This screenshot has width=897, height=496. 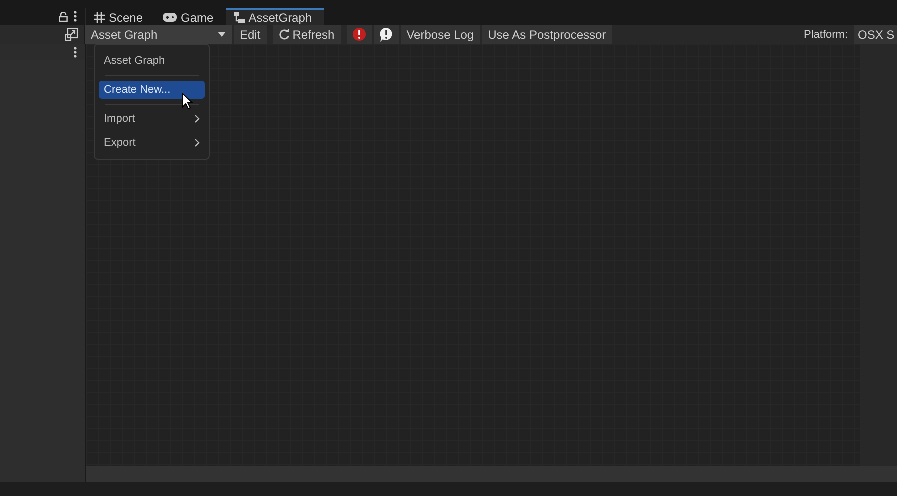 What do you see at coordinates (440, 34) in the screenshot?
I see `verbose-log-toggle: Verbose Log` at bounding box center [440, 34].